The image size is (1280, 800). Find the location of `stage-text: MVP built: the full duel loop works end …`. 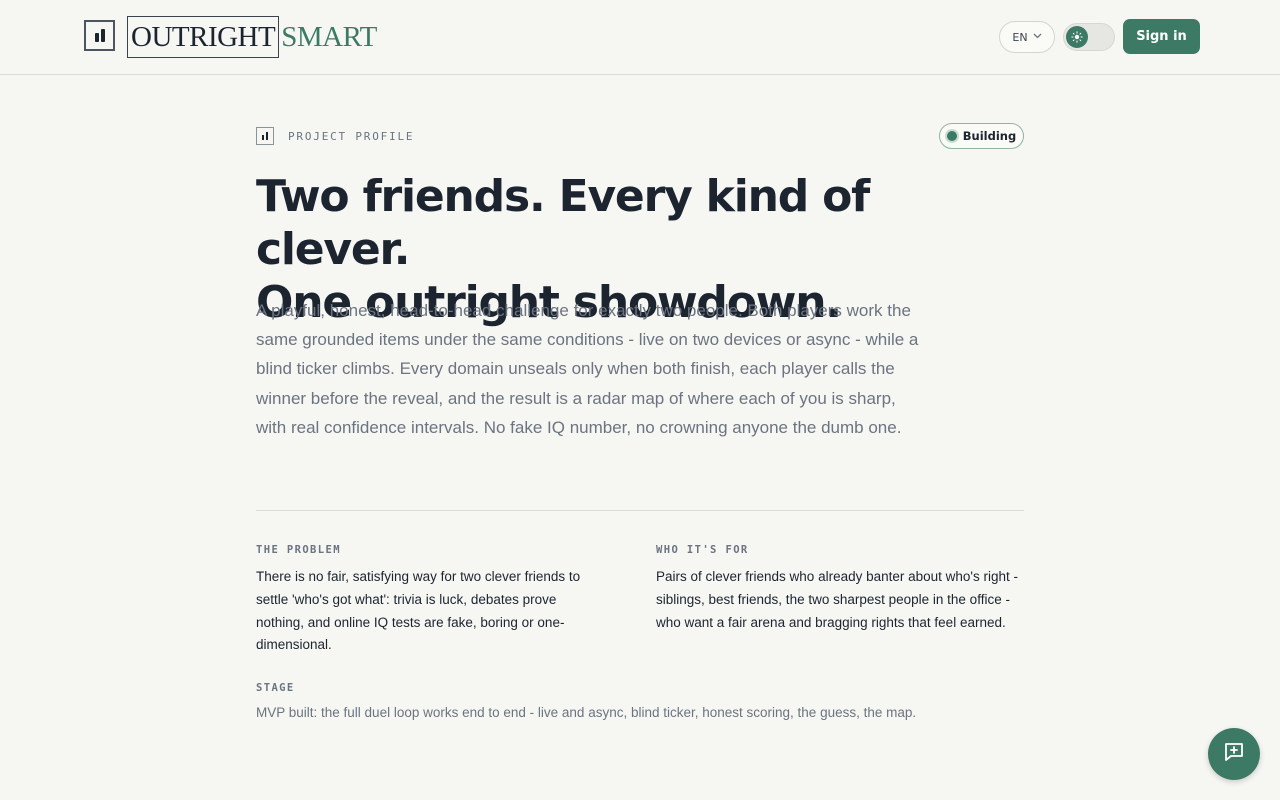

stage-text: MVP built: the full duel loop works end … is located at coordinates (586, 712).